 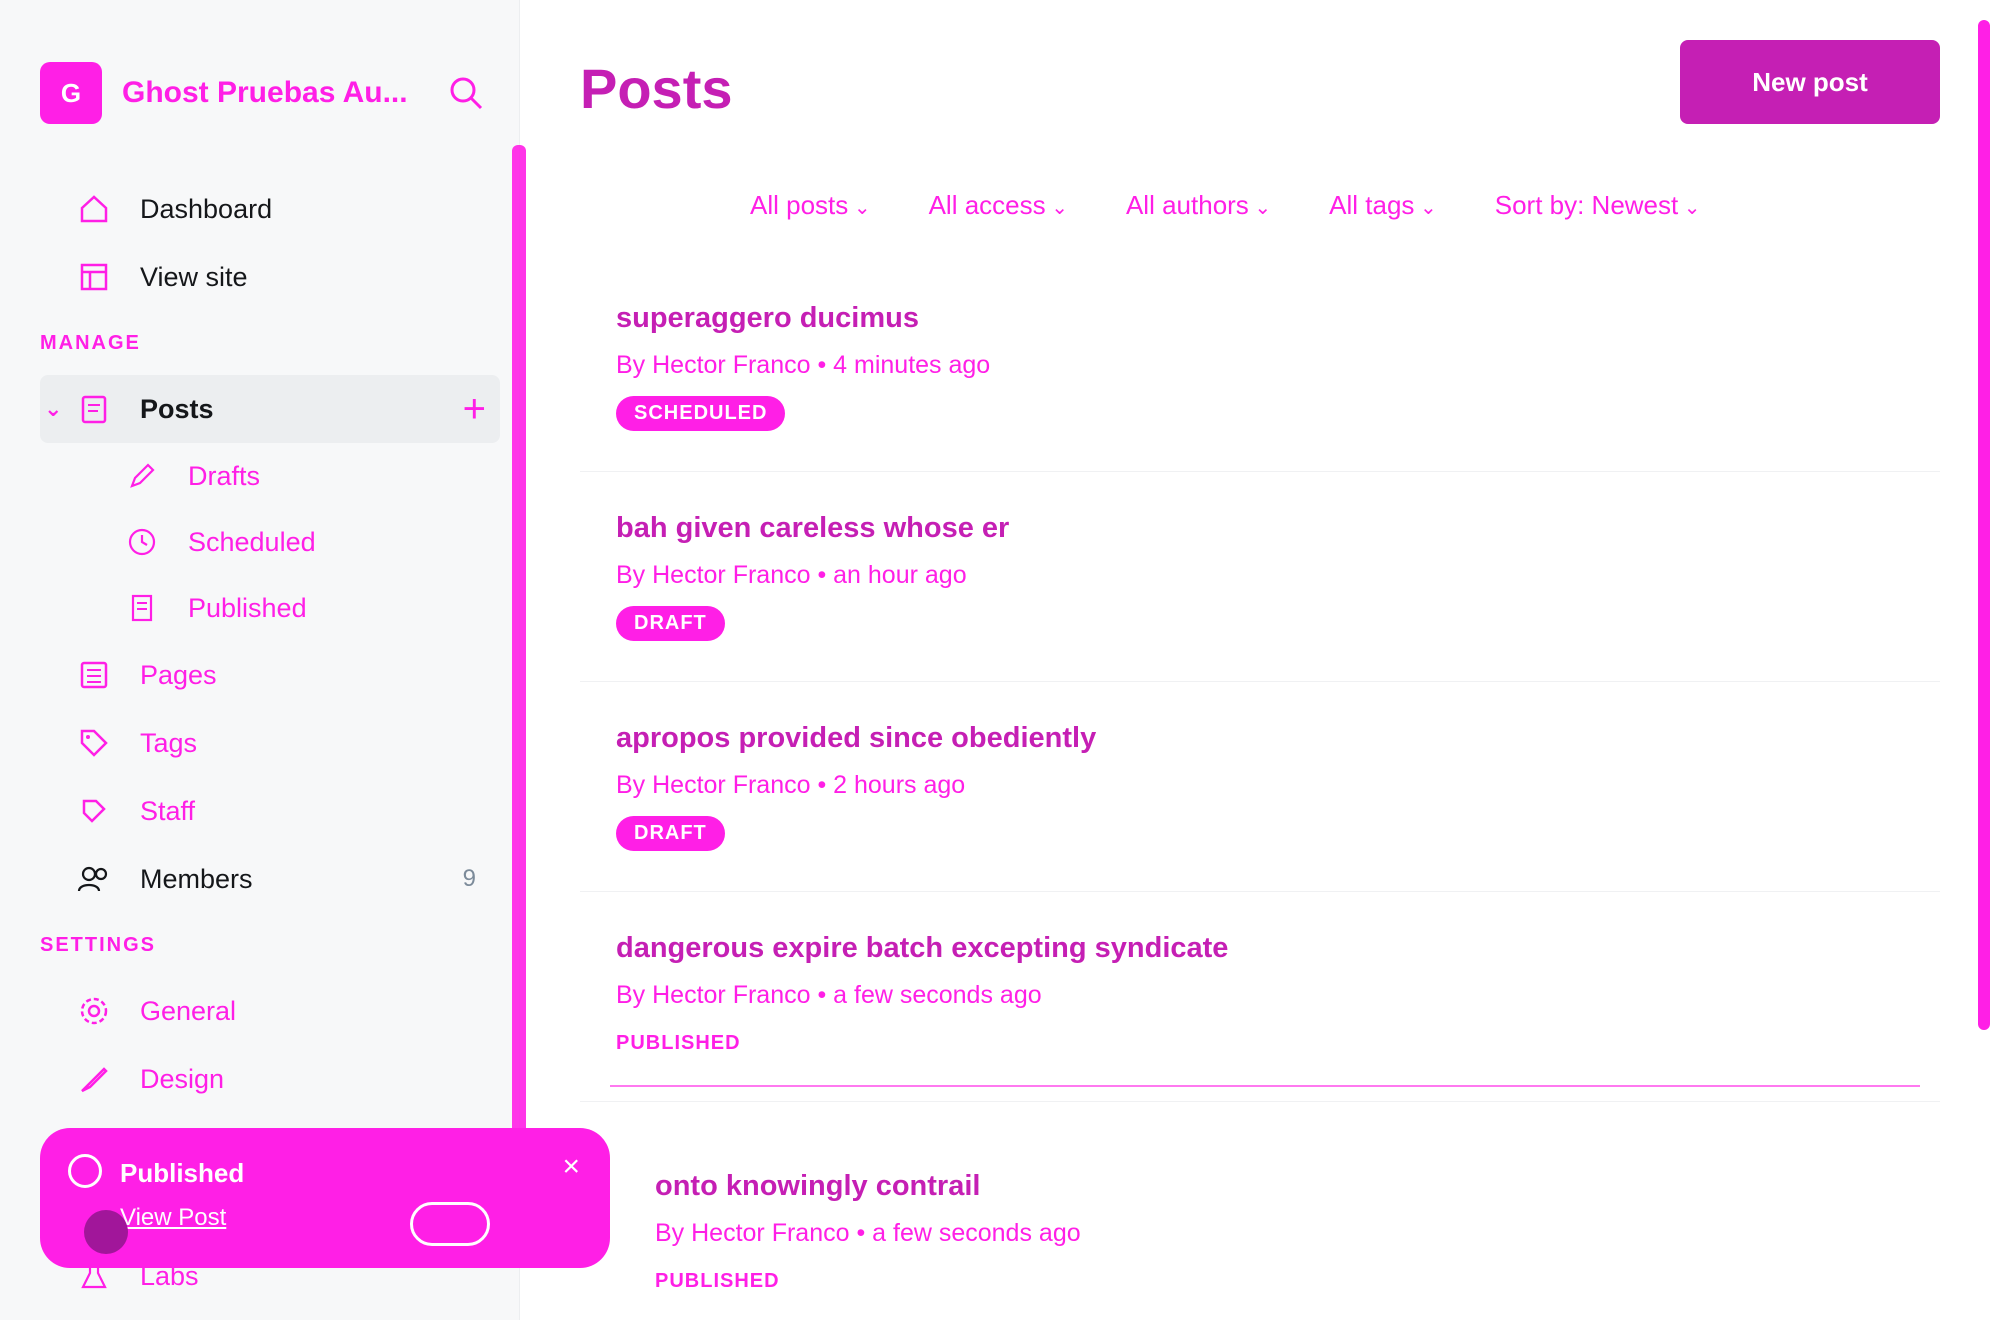 What do you see at coordinates (94, 879) in the screenshot?
I see `members-icon` at bounding box center [94, 879].